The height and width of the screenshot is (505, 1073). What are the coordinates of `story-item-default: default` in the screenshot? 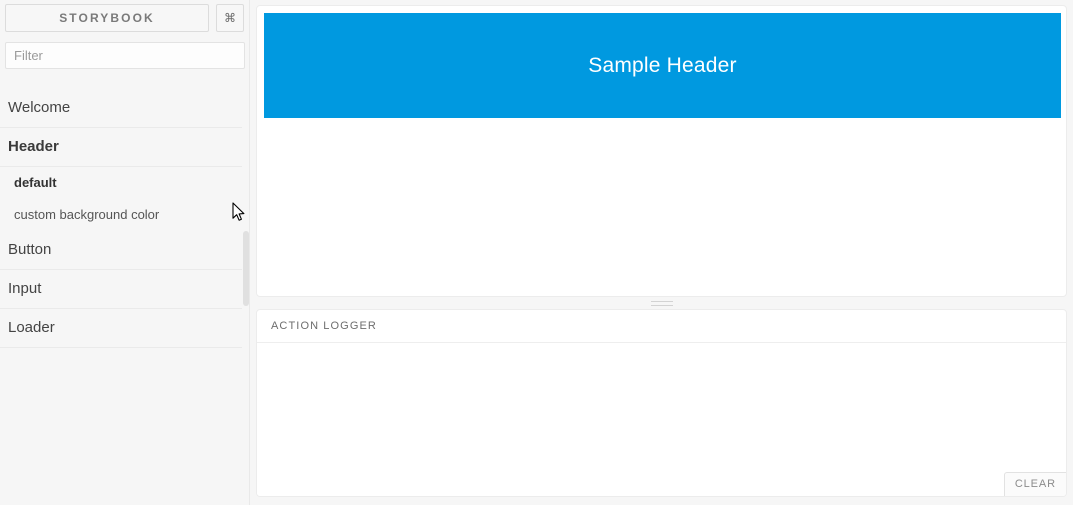 It's located at (125, 183).